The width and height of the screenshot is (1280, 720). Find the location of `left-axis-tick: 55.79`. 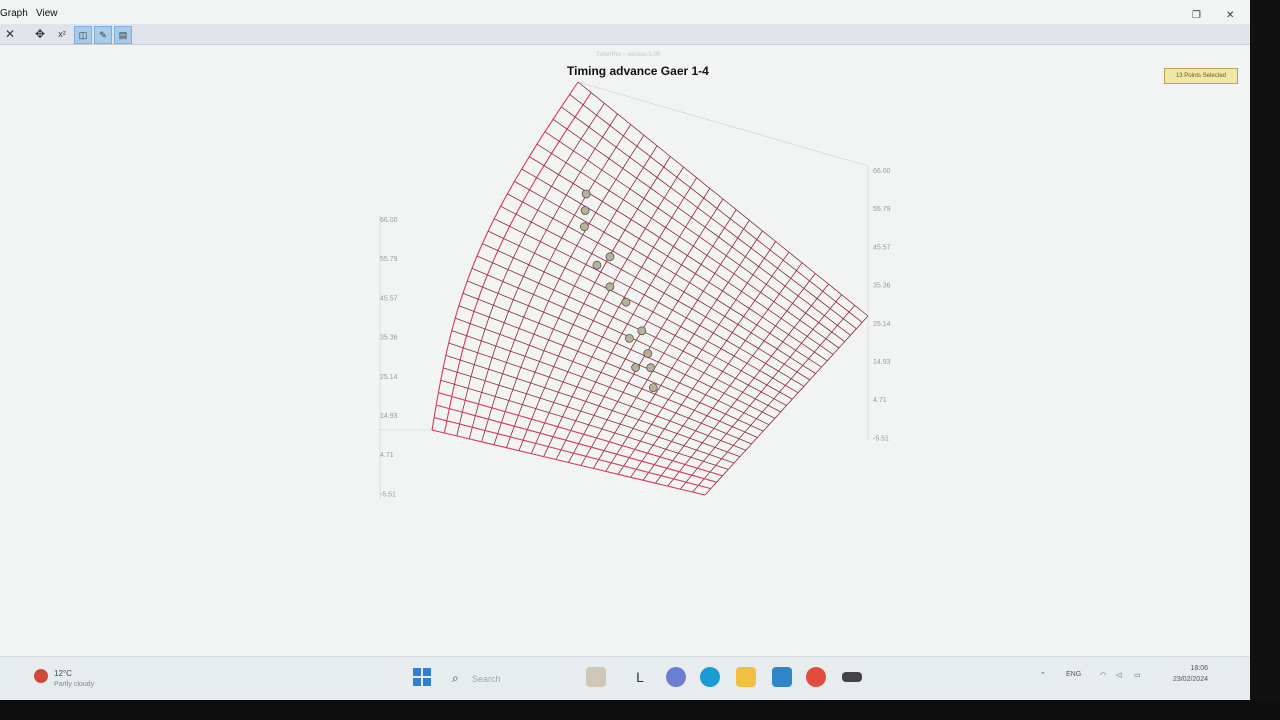

left-axis-tick: 55.79 is located at coordinates (389, 259).